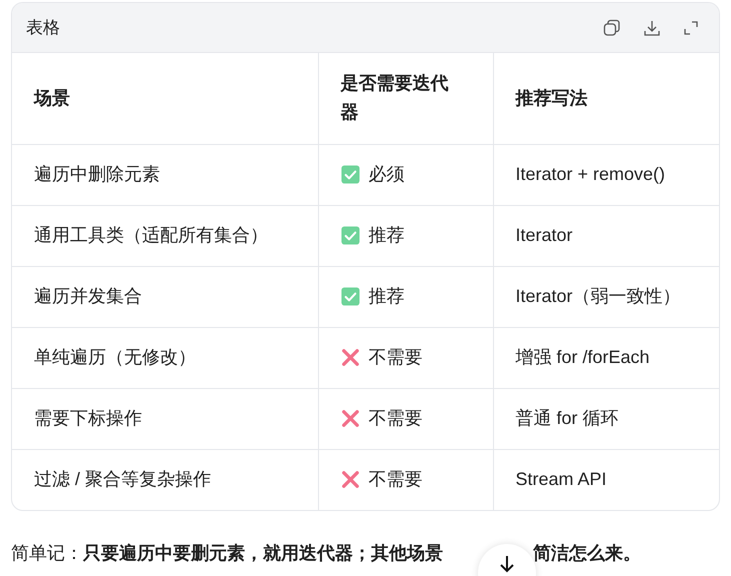 The image size is (731, 576). I want to click on column-header: 推荐写法, so click(606, 98).